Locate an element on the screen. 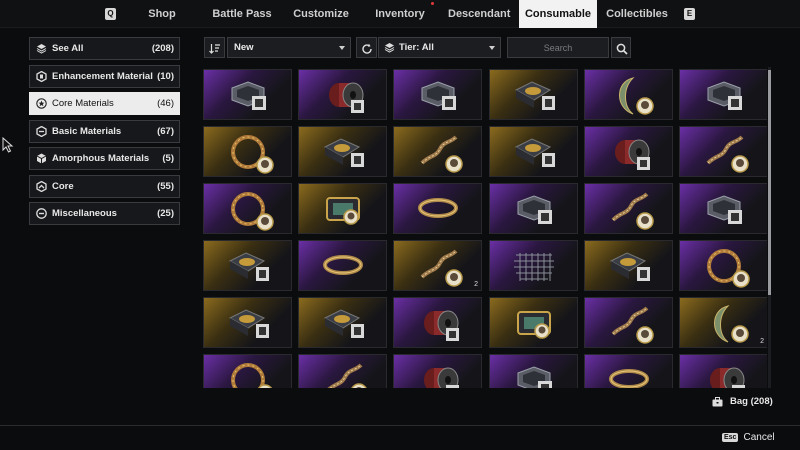 The height and width of the screenshot is (450, 800). category-count: (67) is located at coordinates (165, 131).